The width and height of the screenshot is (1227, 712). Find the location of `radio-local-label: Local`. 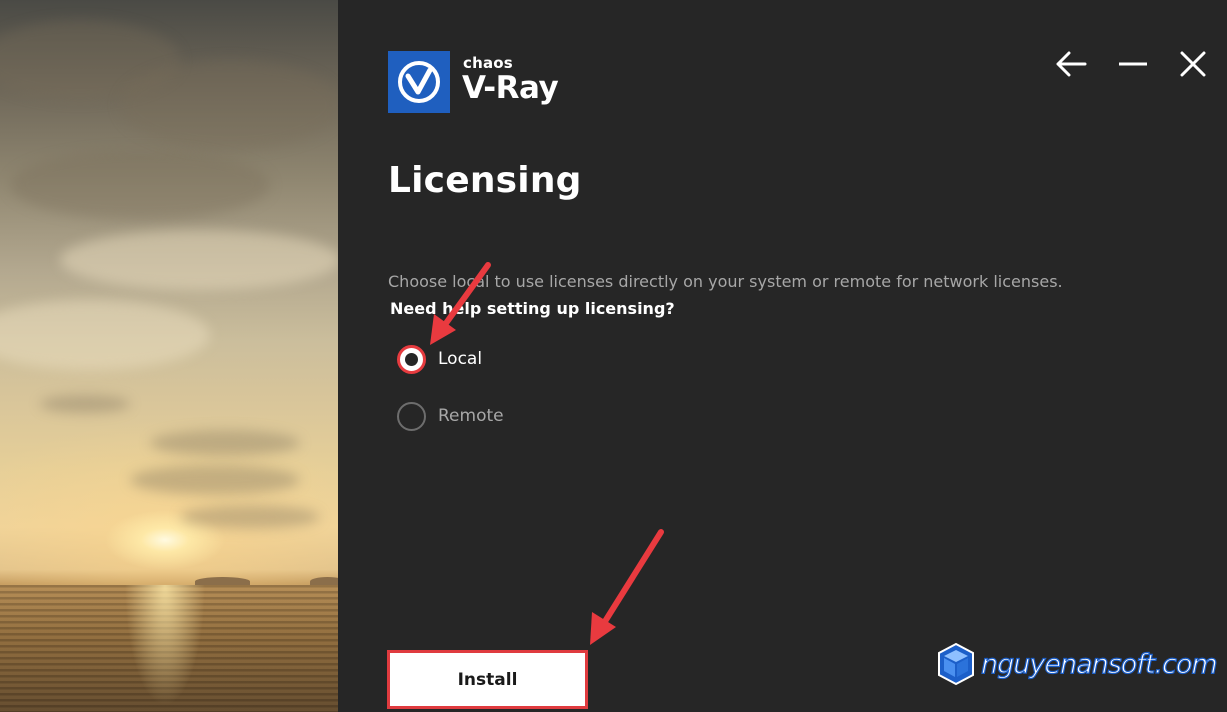

radio-local-label: Local is located at coordinates (460, 359).